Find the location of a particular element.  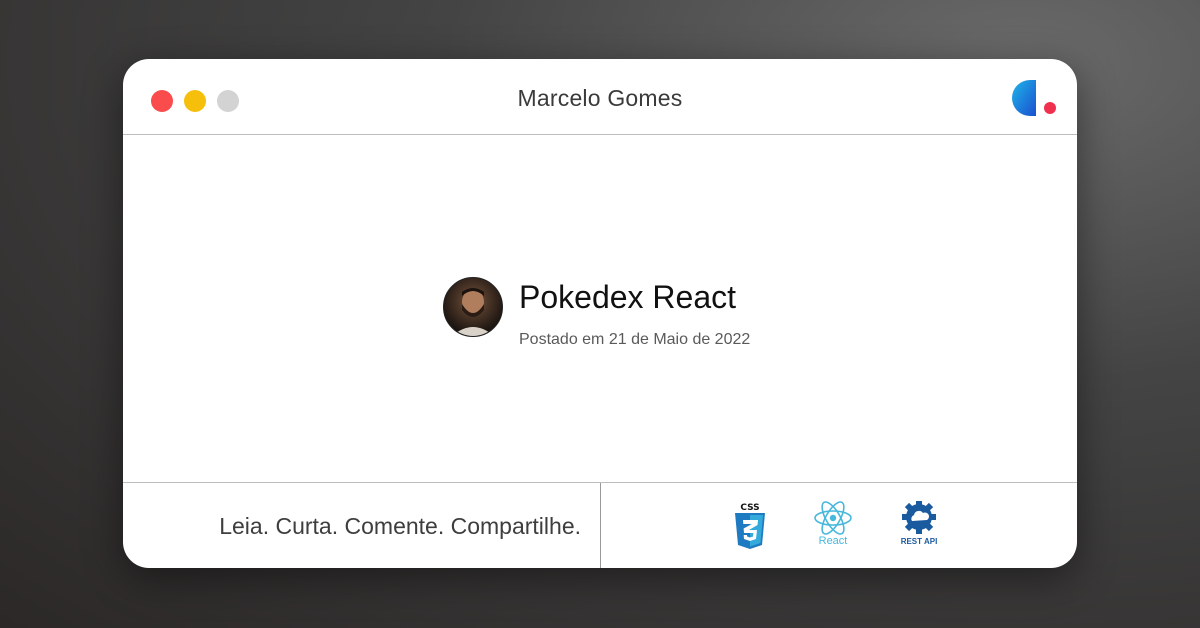

post-title: Pokedex React is located at coordinates (627, 297).